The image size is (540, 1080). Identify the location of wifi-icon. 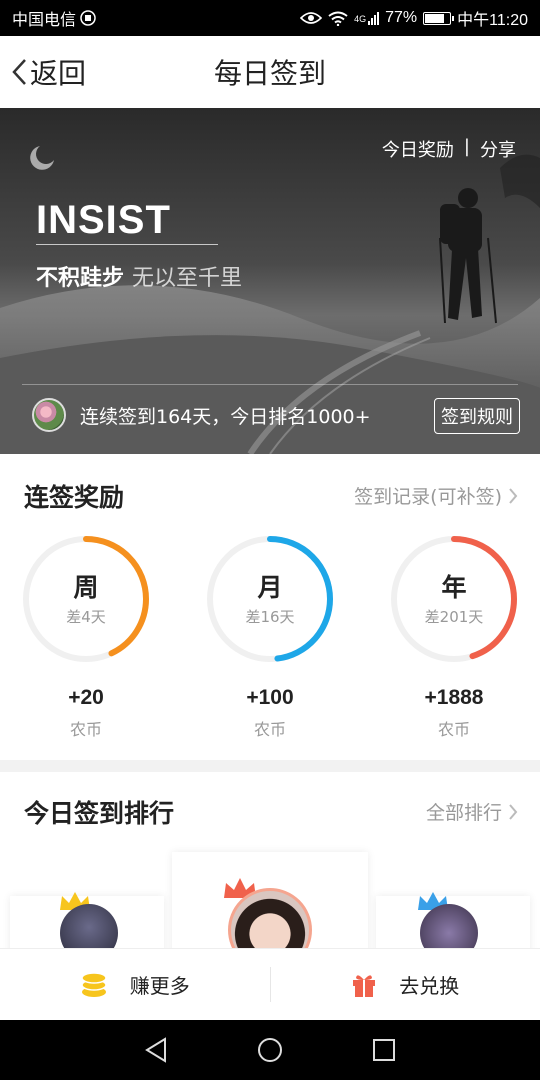
(338, 18).